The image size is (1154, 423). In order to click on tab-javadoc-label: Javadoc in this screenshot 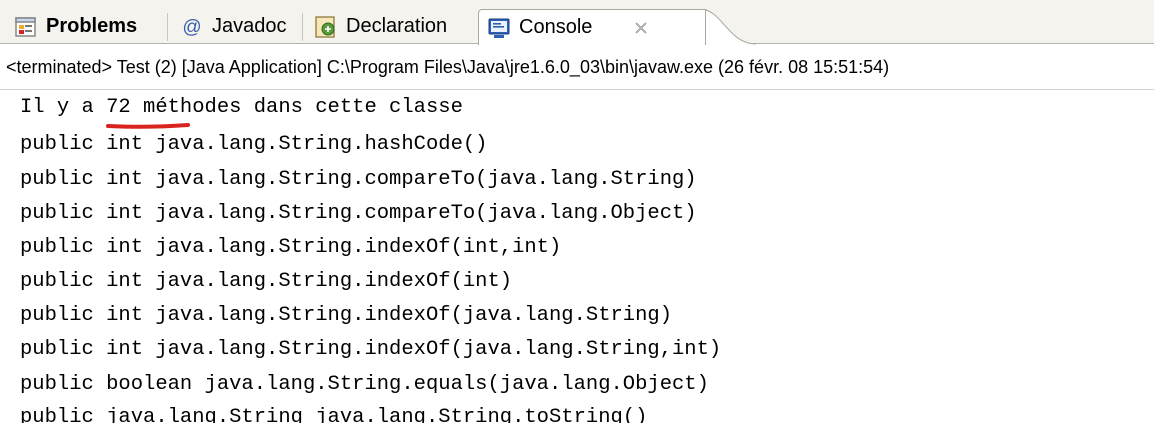, I will do `click(249, 26)`.